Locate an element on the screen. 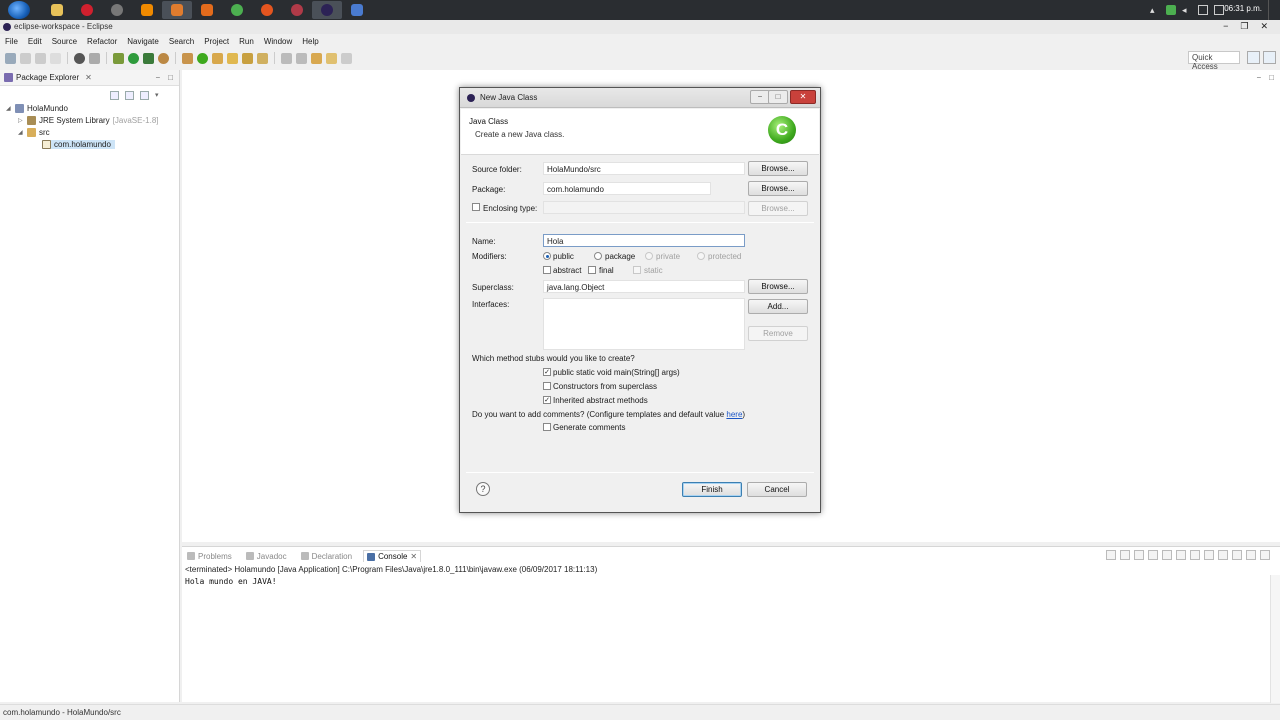  open-perspective-icon is located at coordinates (1253, 57).